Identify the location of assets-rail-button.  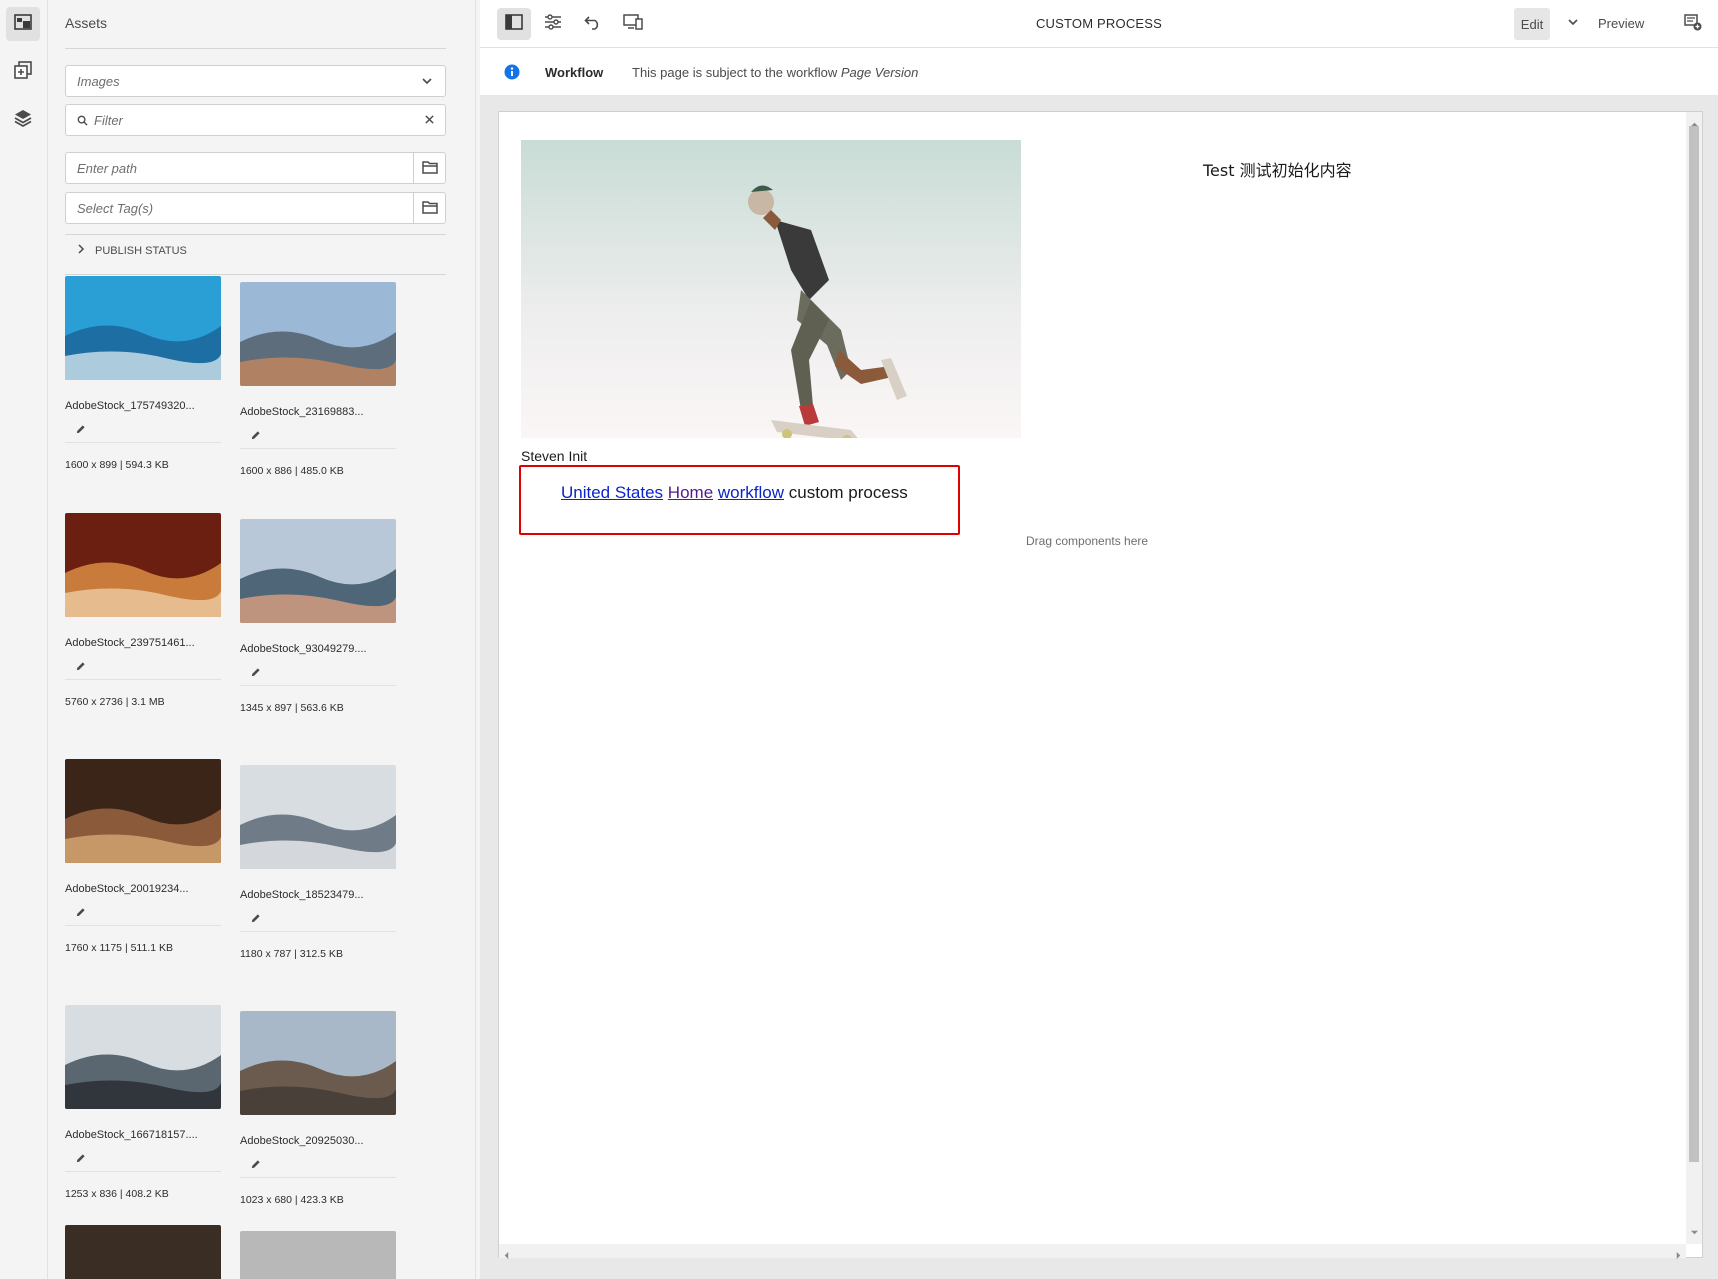
(23, 24).